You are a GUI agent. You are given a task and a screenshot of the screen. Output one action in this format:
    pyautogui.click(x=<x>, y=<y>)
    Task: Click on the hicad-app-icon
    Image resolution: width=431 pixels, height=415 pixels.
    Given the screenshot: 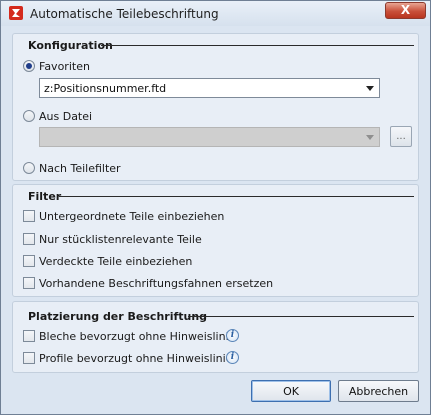 What is the action you would take?
    pyautogui.click(x=16, y=13)
    